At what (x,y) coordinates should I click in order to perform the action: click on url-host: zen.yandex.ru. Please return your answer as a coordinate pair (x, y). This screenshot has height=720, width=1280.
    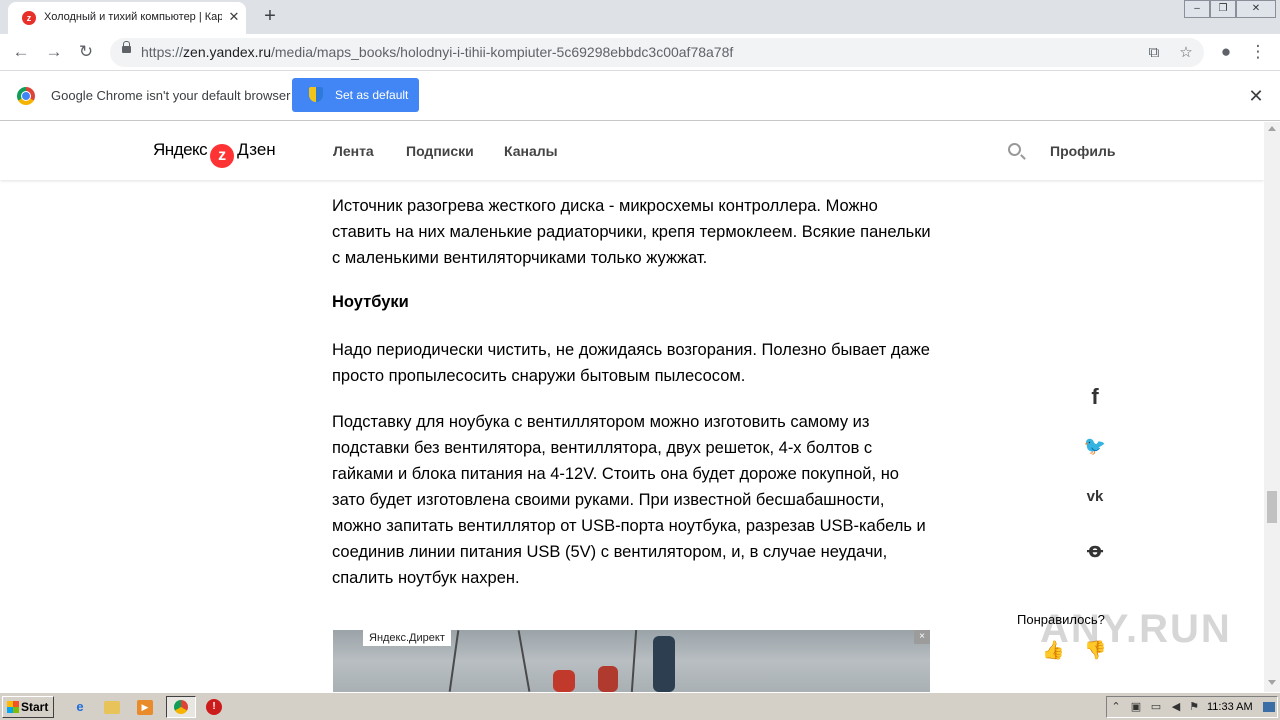
    Looking at the image, I should click on (227, 52).